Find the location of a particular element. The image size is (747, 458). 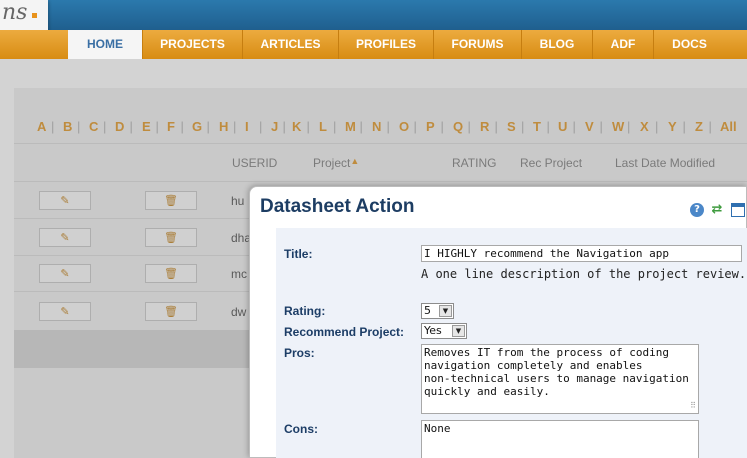

nav-profiles: PROFILES is located at coordinates (385, 44).